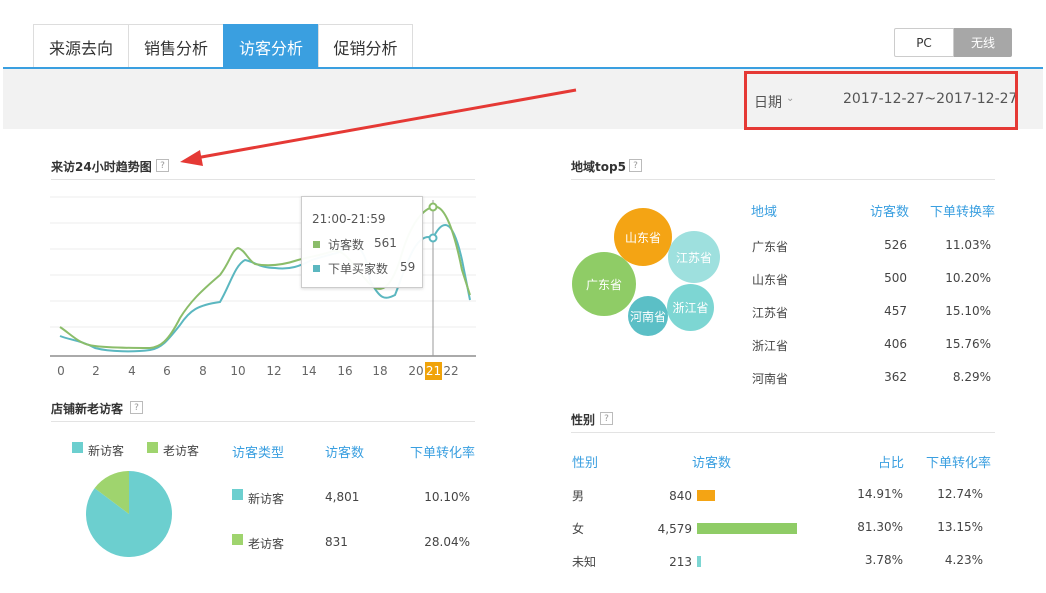  Describe the element at coordinates (770, 313) in the screenshot. I see `region-name: 江苏省` at that location.